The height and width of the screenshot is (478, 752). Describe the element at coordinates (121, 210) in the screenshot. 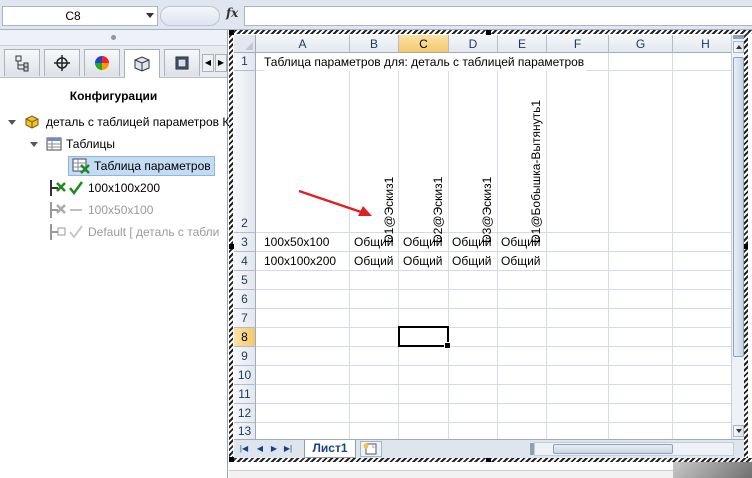

I see `config-label: 100x50x100` at that location.